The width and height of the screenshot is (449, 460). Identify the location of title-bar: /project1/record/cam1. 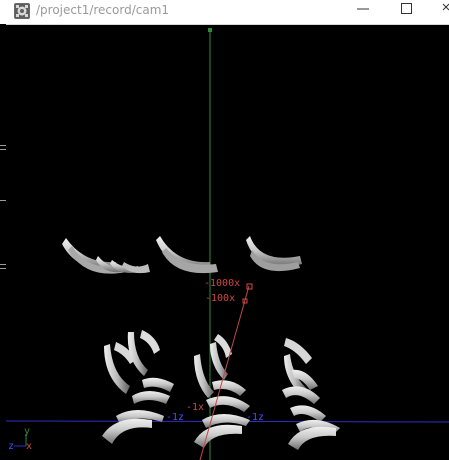
(224, 12).